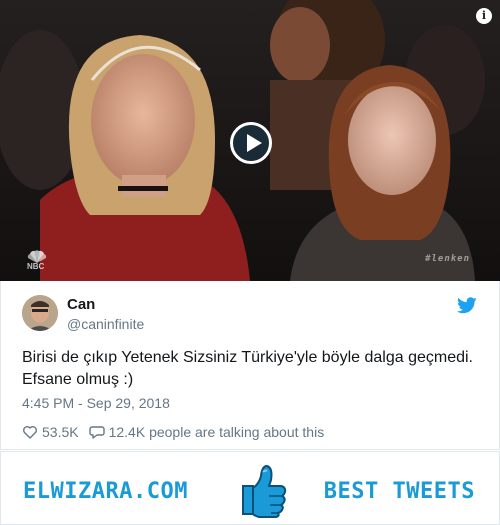  What do you see at coordinates (105, 324) in the screenshot?
I see `author-handle: @caninfinite` at bounding box center [105, 324].